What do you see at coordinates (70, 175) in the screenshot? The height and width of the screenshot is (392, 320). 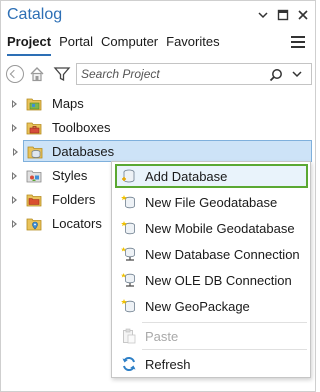 I see `tree-item-label: Styles` at bounding box center [70, 175].